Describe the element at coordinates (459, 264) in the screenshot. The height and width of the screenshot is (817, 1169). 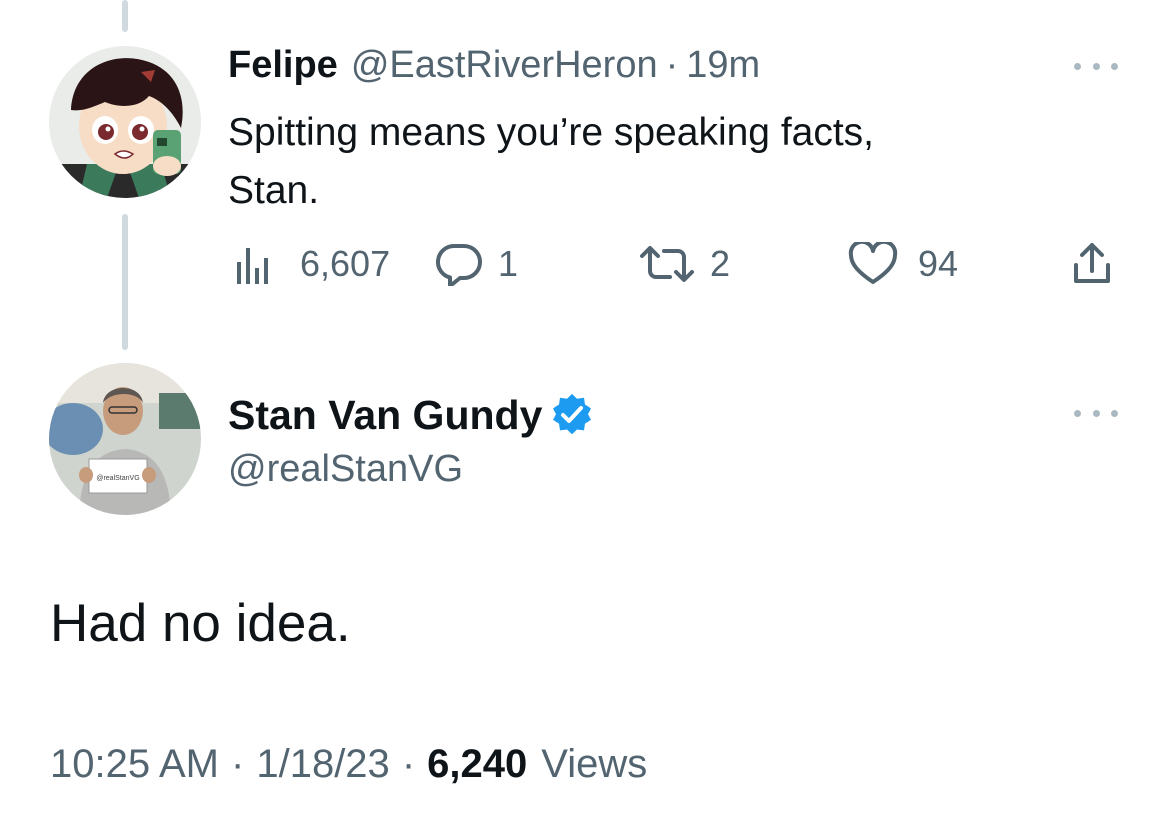
I see `reply-icon` at that location.